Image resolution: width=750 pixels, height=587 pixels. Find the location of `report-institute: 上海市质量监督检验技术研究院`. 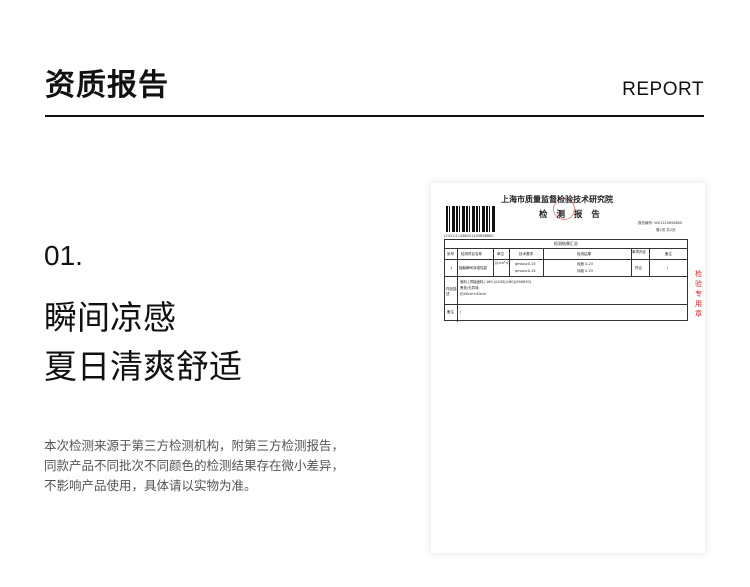

report-institute: 上海市质量监督检验技术研究院 is located at coordinates (557, 199).